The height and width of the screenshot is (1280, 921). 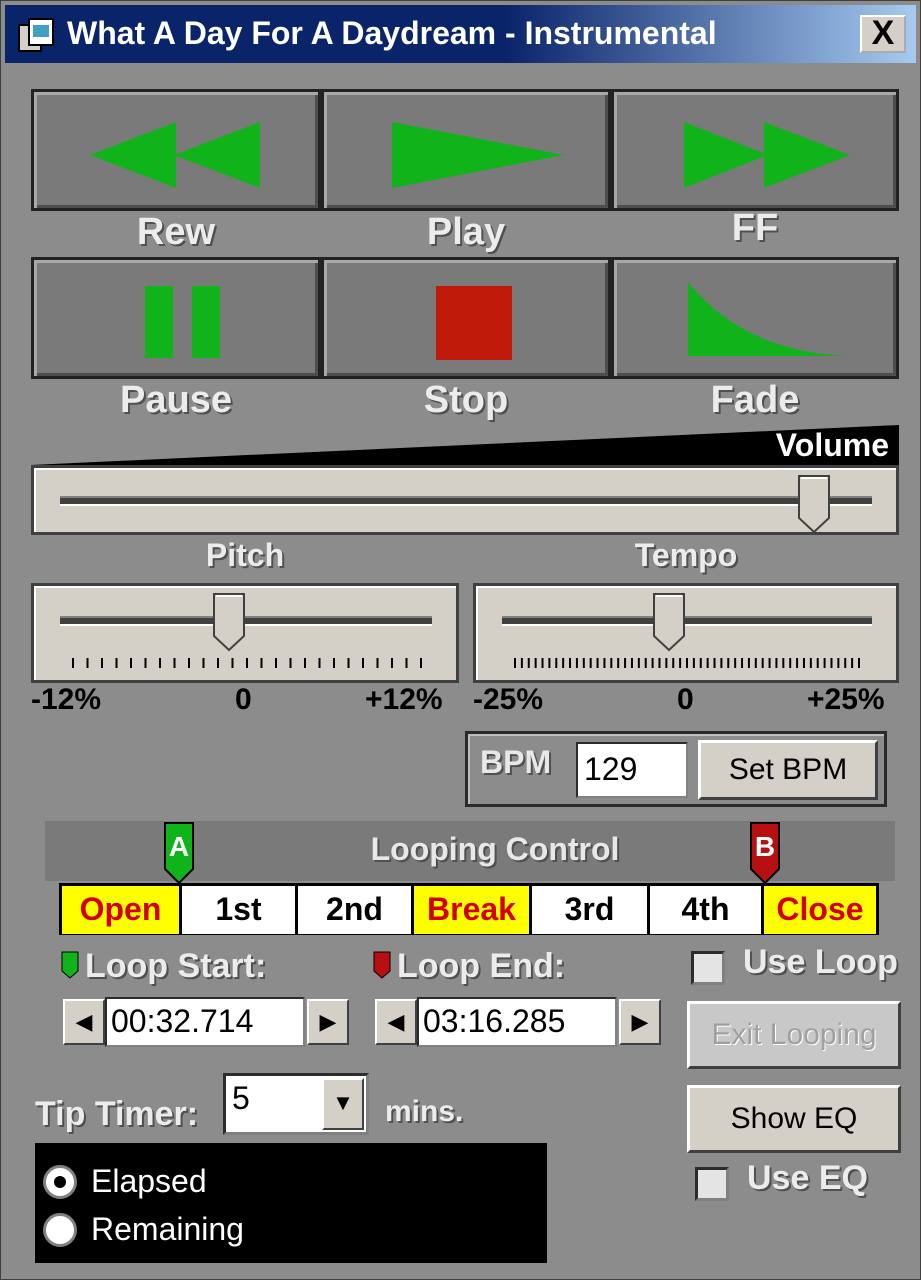 What do you see at coordinates (883, 34) in the screenshot?
I see `close-button: X` at bounding box center [883, 34].